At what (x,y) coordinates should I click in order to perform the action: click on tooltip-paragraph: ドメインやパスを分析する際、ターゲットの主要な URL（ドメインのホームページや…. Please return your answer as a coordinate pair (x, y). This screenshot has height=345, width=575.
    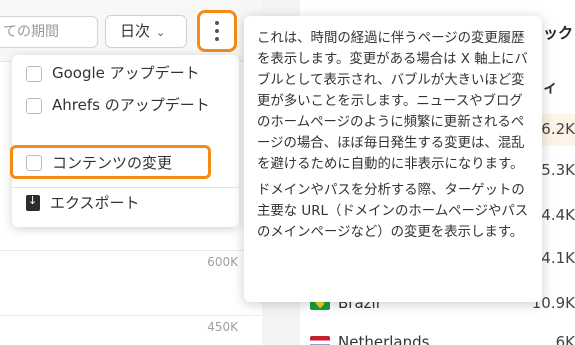
    Looking at the image, I should click on (393, 211).